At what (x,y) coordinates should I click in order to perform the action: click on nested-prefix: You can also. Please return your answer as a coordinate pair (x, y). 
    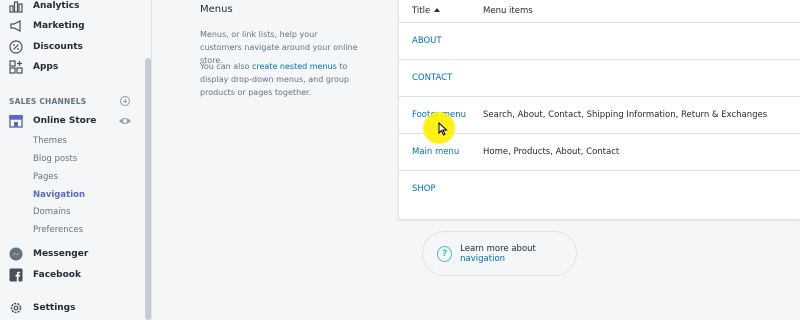
    Looking at the image, I should click on (226, 66).